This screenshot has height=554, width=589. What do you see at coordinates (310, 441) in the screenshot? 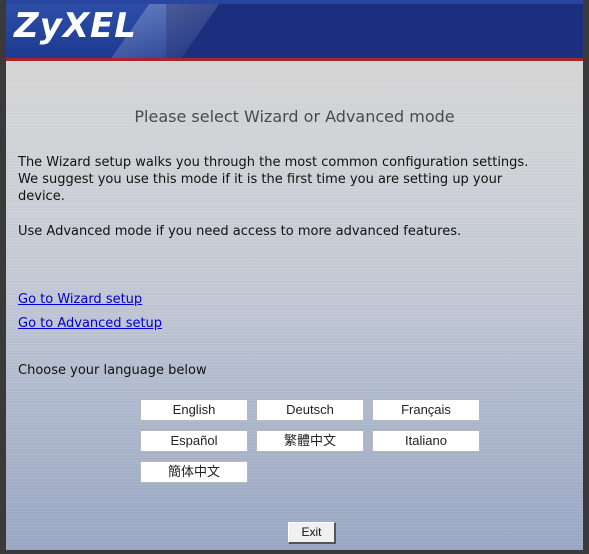
I see `language-button-traditional-chinese: 繁體中文` at bounding box center [310, 441].